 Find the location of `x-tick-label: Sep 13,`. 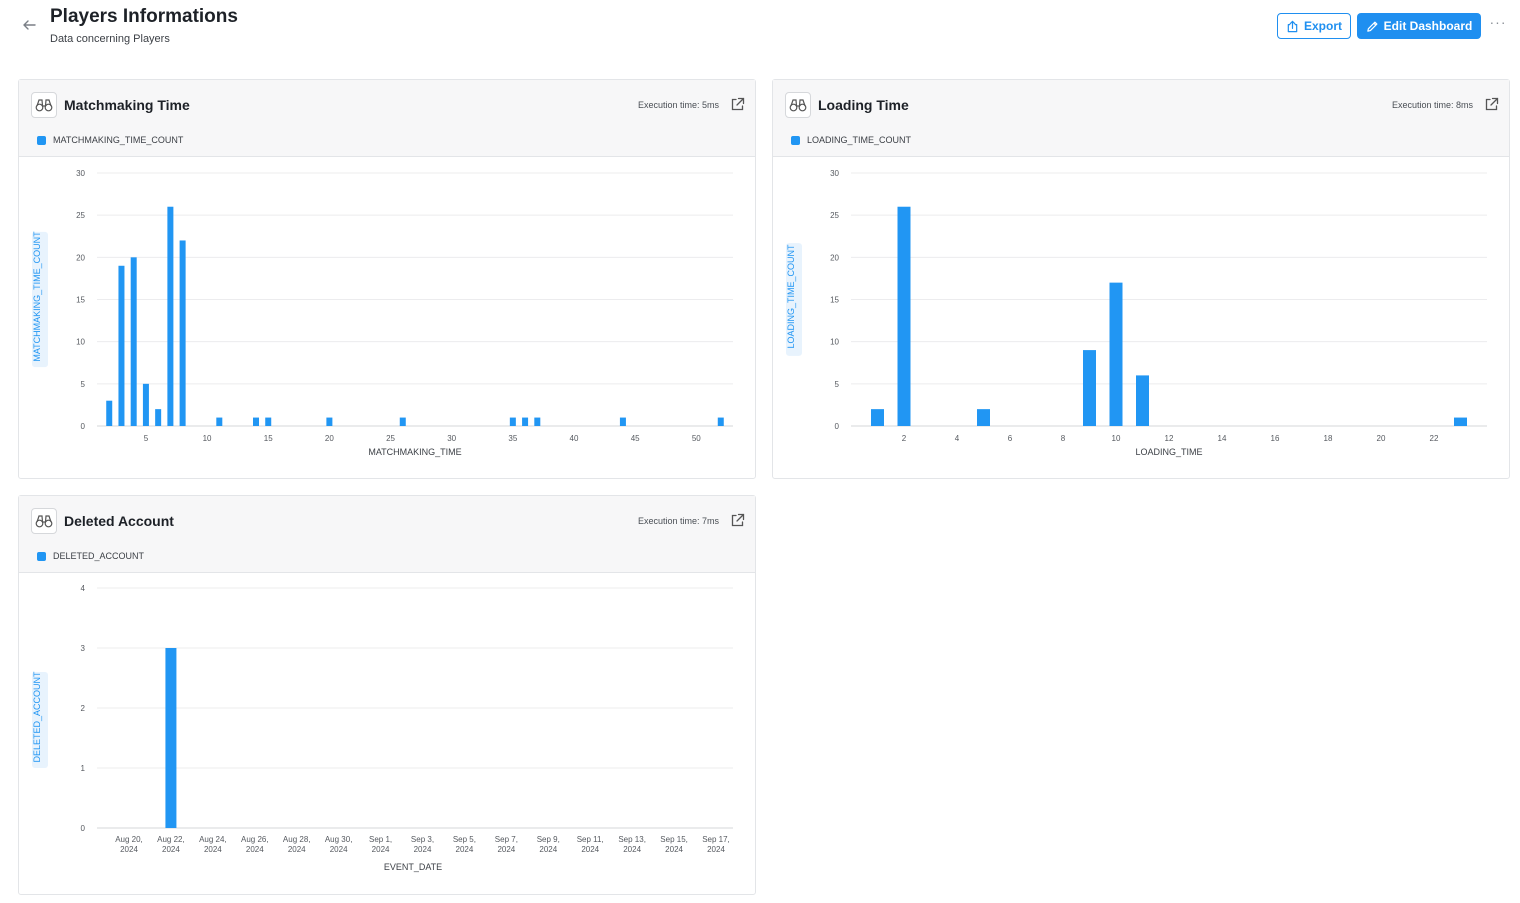

x-tick-label: Sep 13, is located at coordinates (632, 839).